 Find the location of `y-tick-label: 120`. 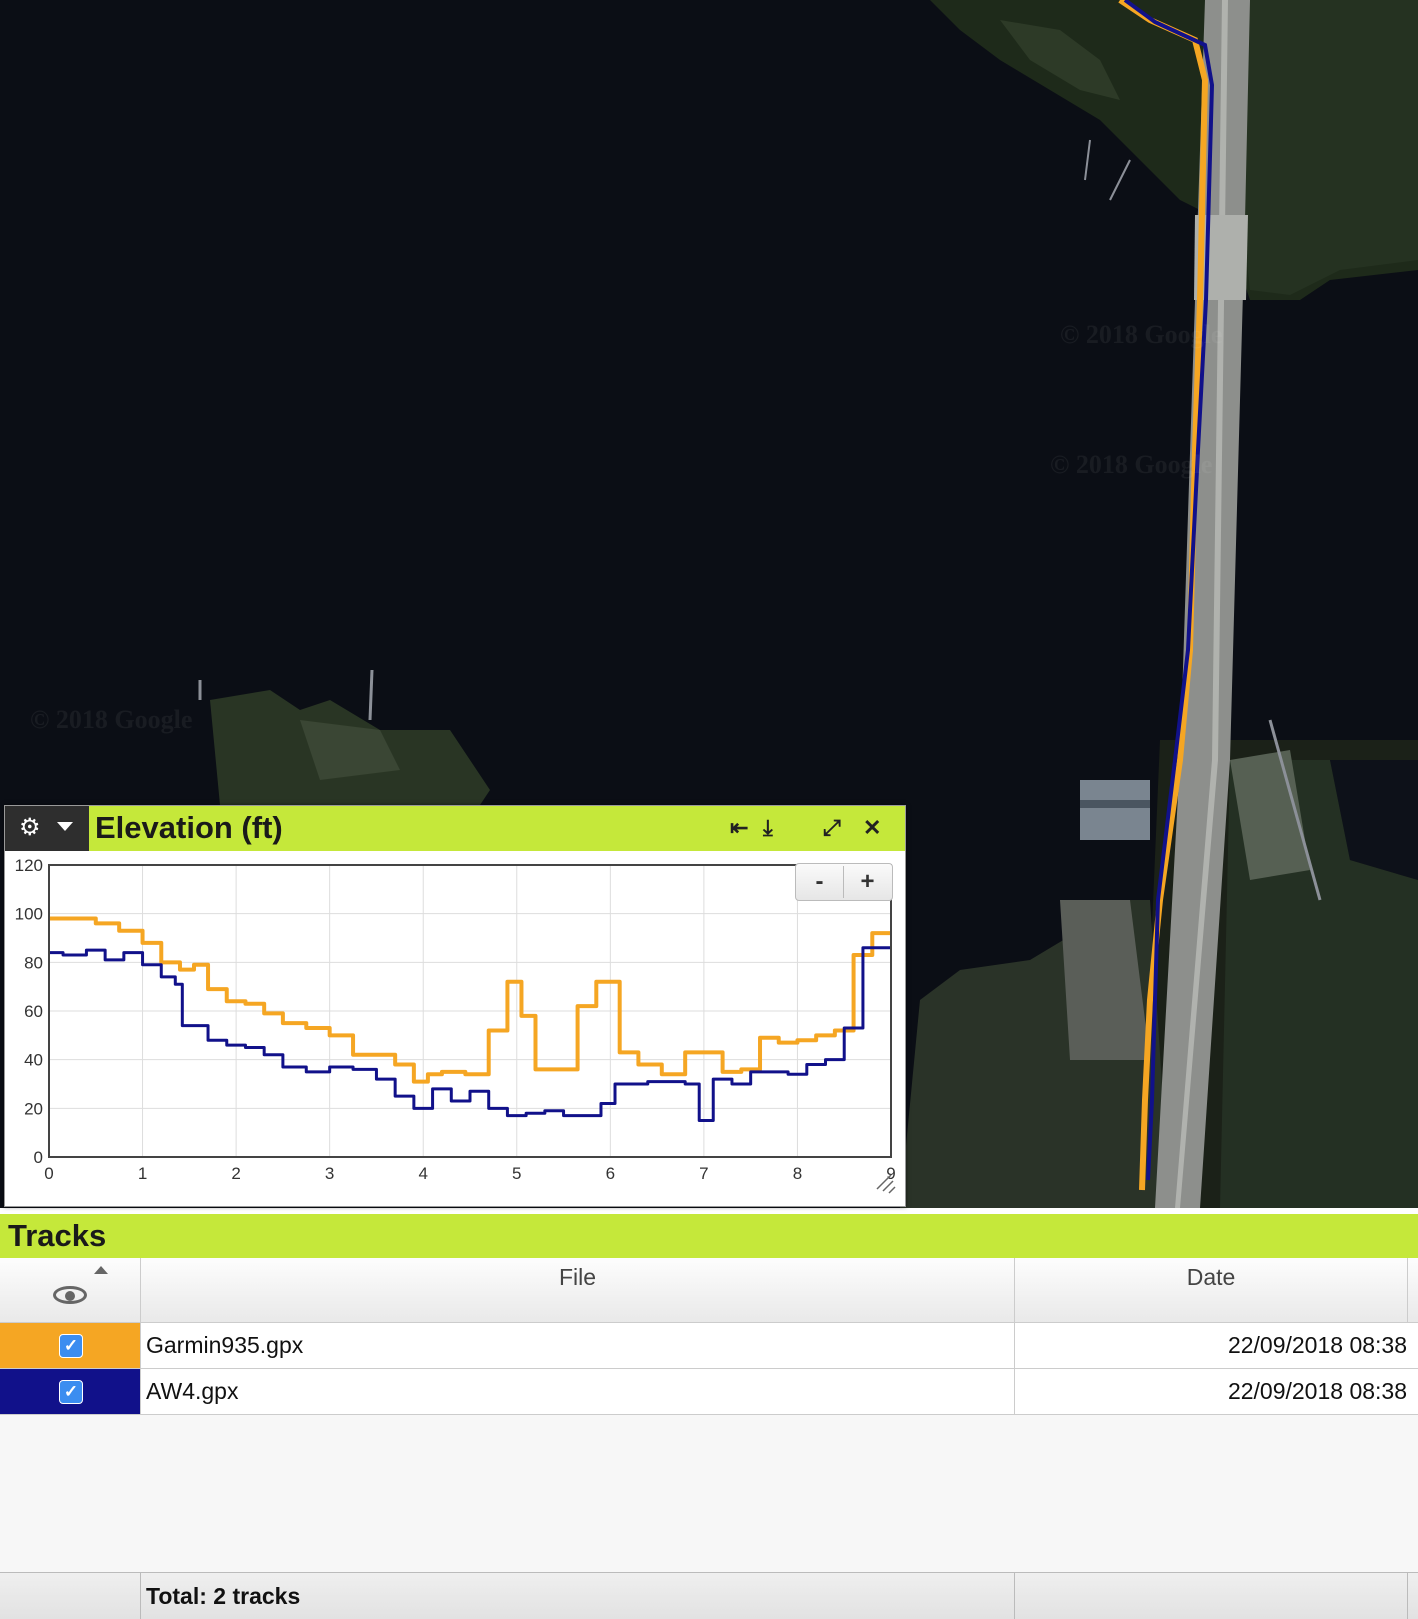

y-tick-label: 120 is located at coordinates (29, 865).